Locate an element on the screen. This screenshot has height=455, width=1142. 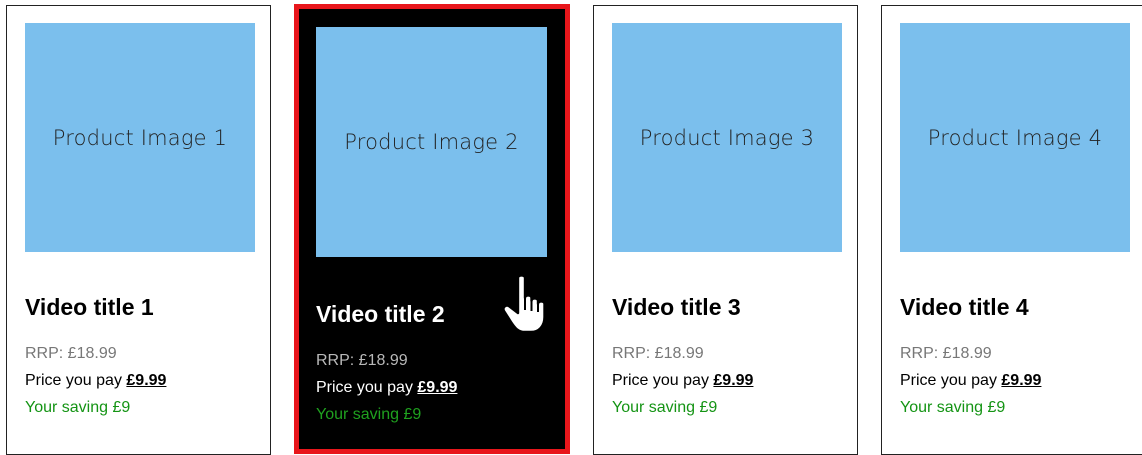
product-image-label: Product Image 4 is located at coordinates (1015, 137).